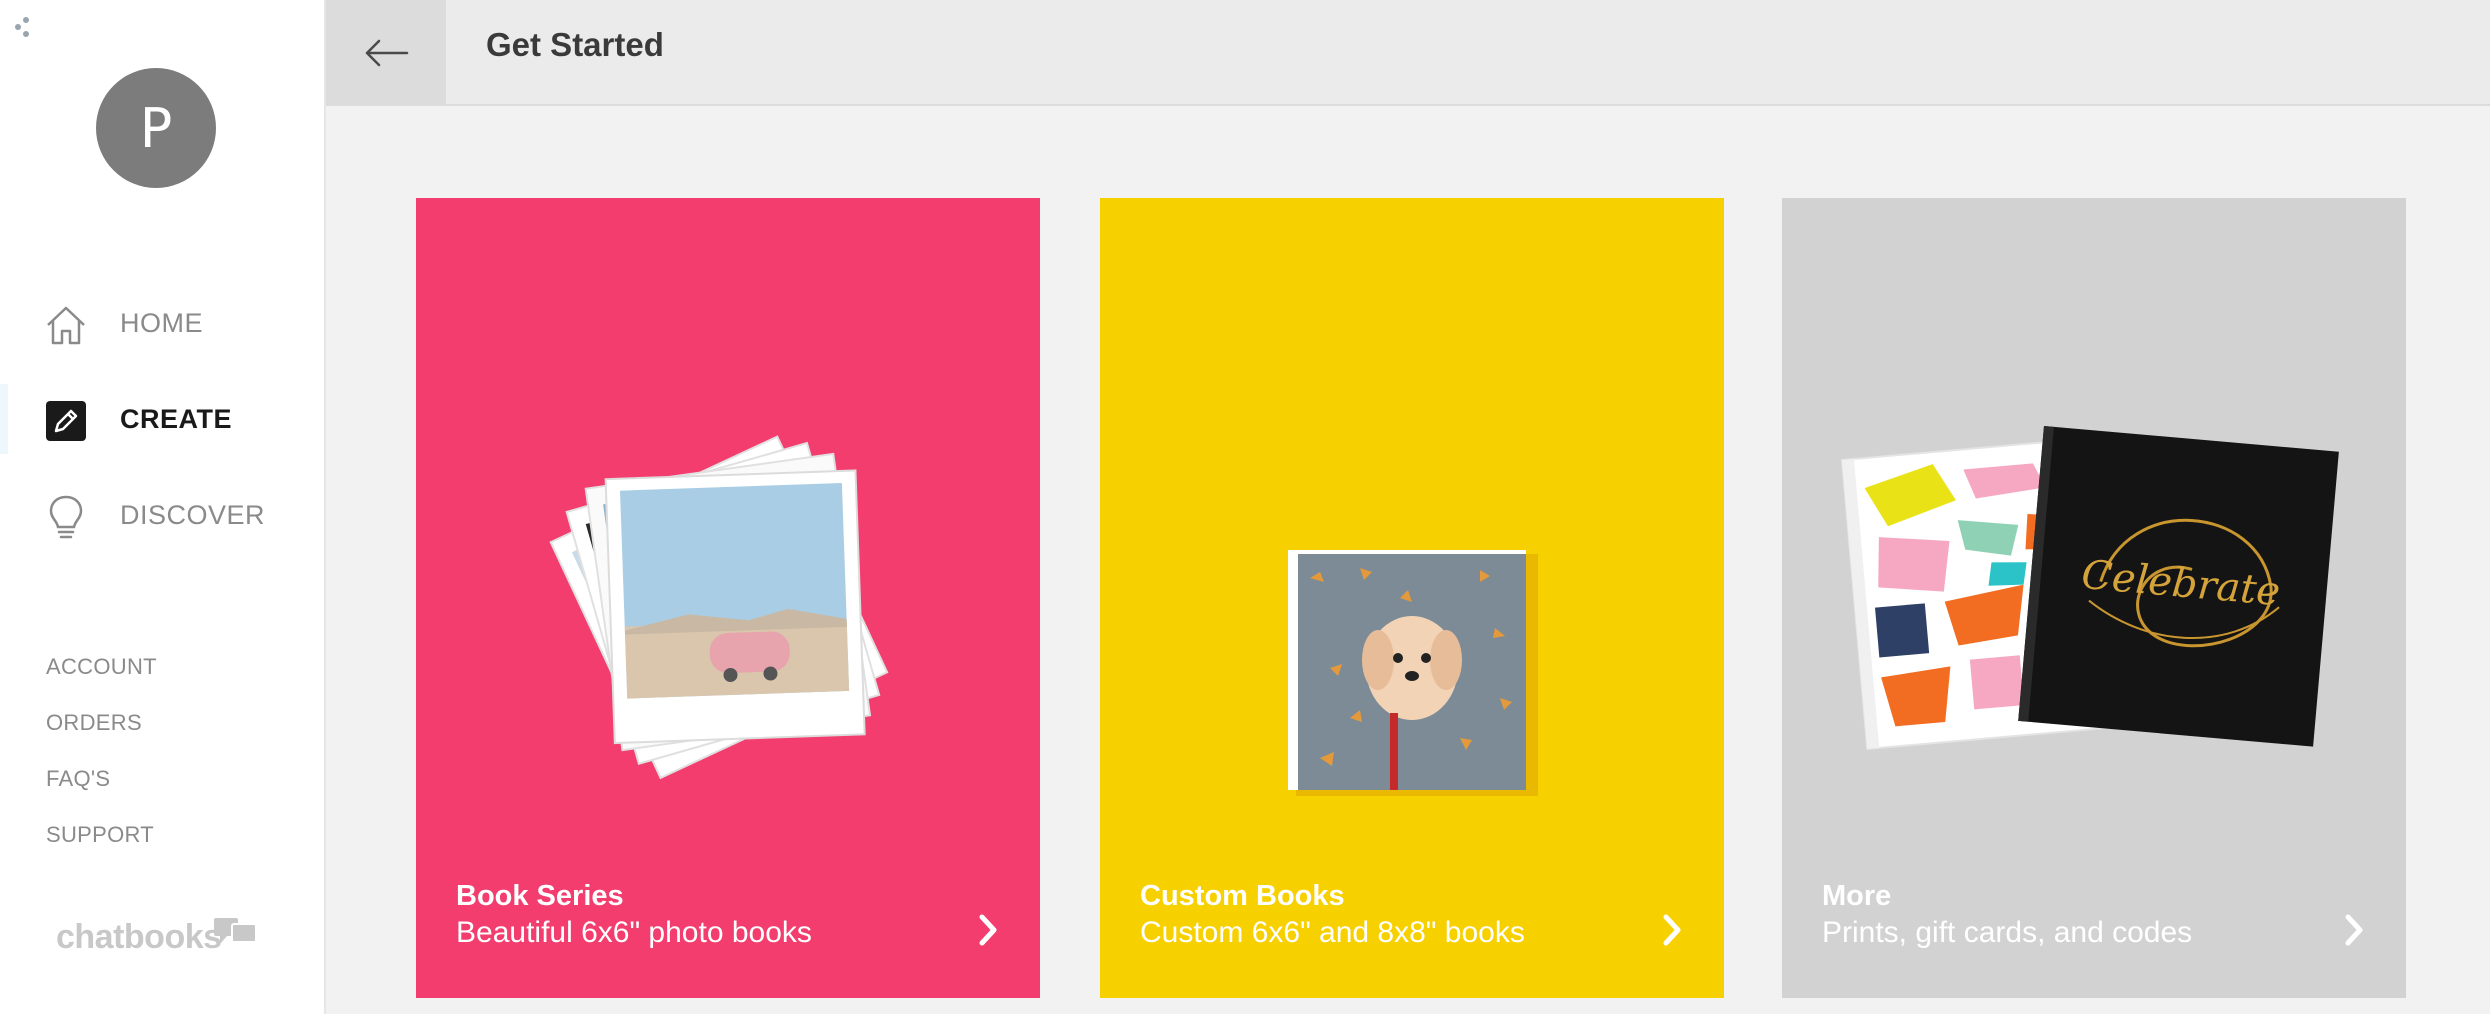 Image resolution: width=2490 pixels, height=1014 pixels. I want to click on nav-discover: DISCOVER, so click(163, 515).